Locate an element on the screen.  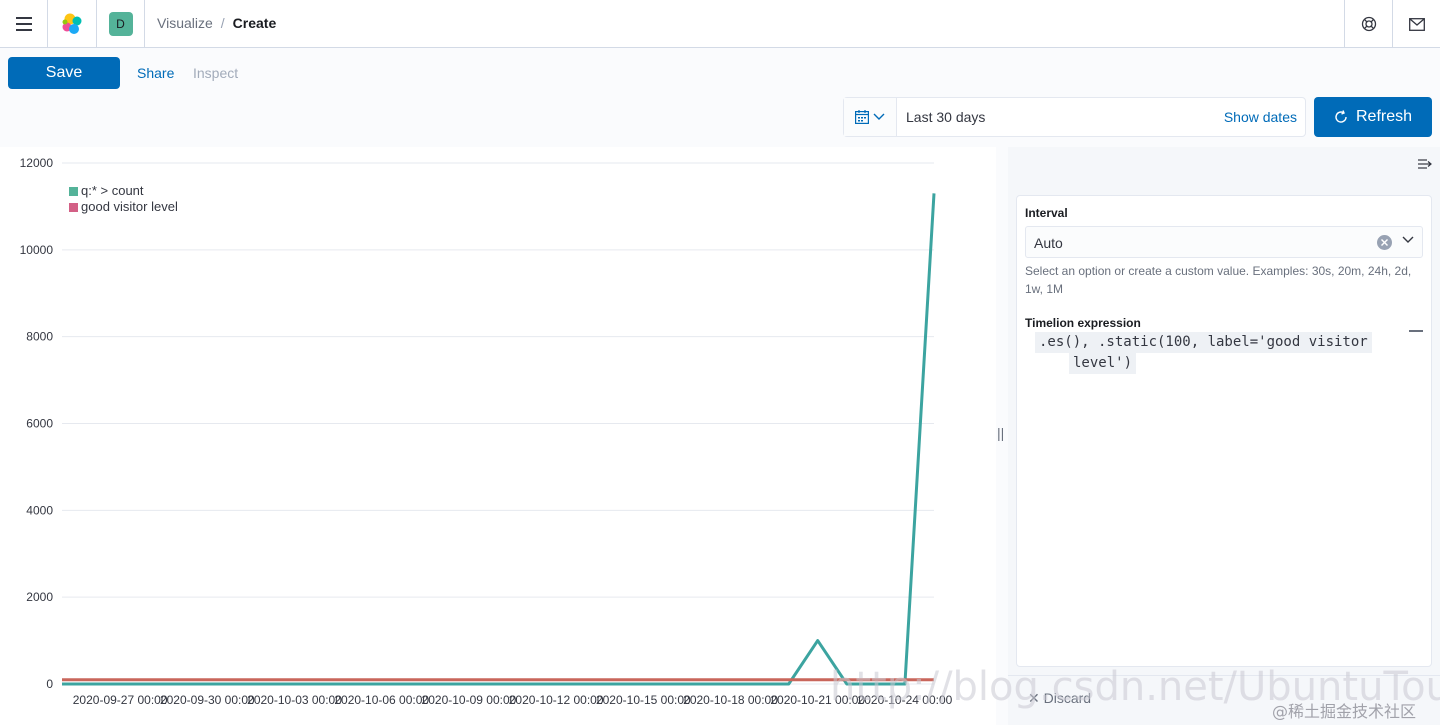
x-tick-label: 2020-10-09 00:00 is located at coordinates (469, 700).